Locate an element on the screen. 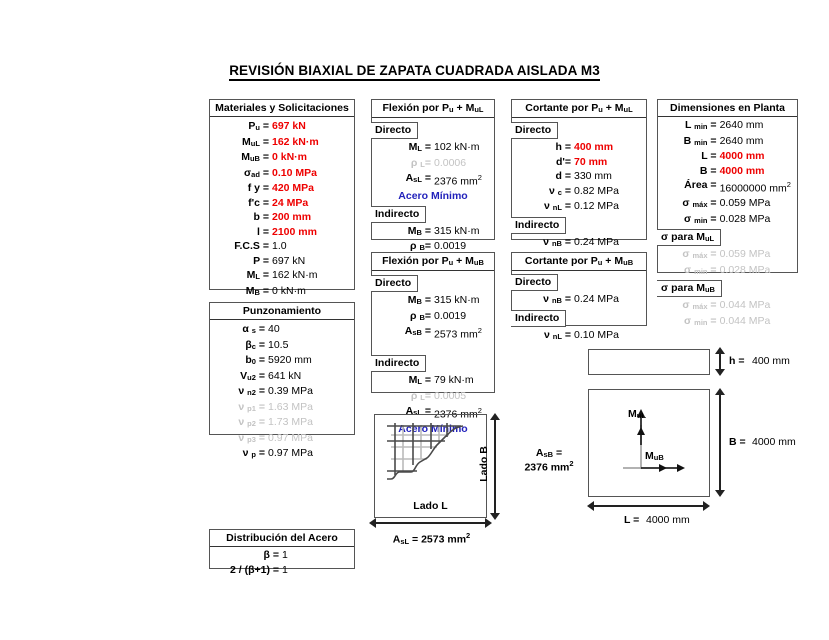  row-value: 0.97 MPa is located at coordinates (290, 437).